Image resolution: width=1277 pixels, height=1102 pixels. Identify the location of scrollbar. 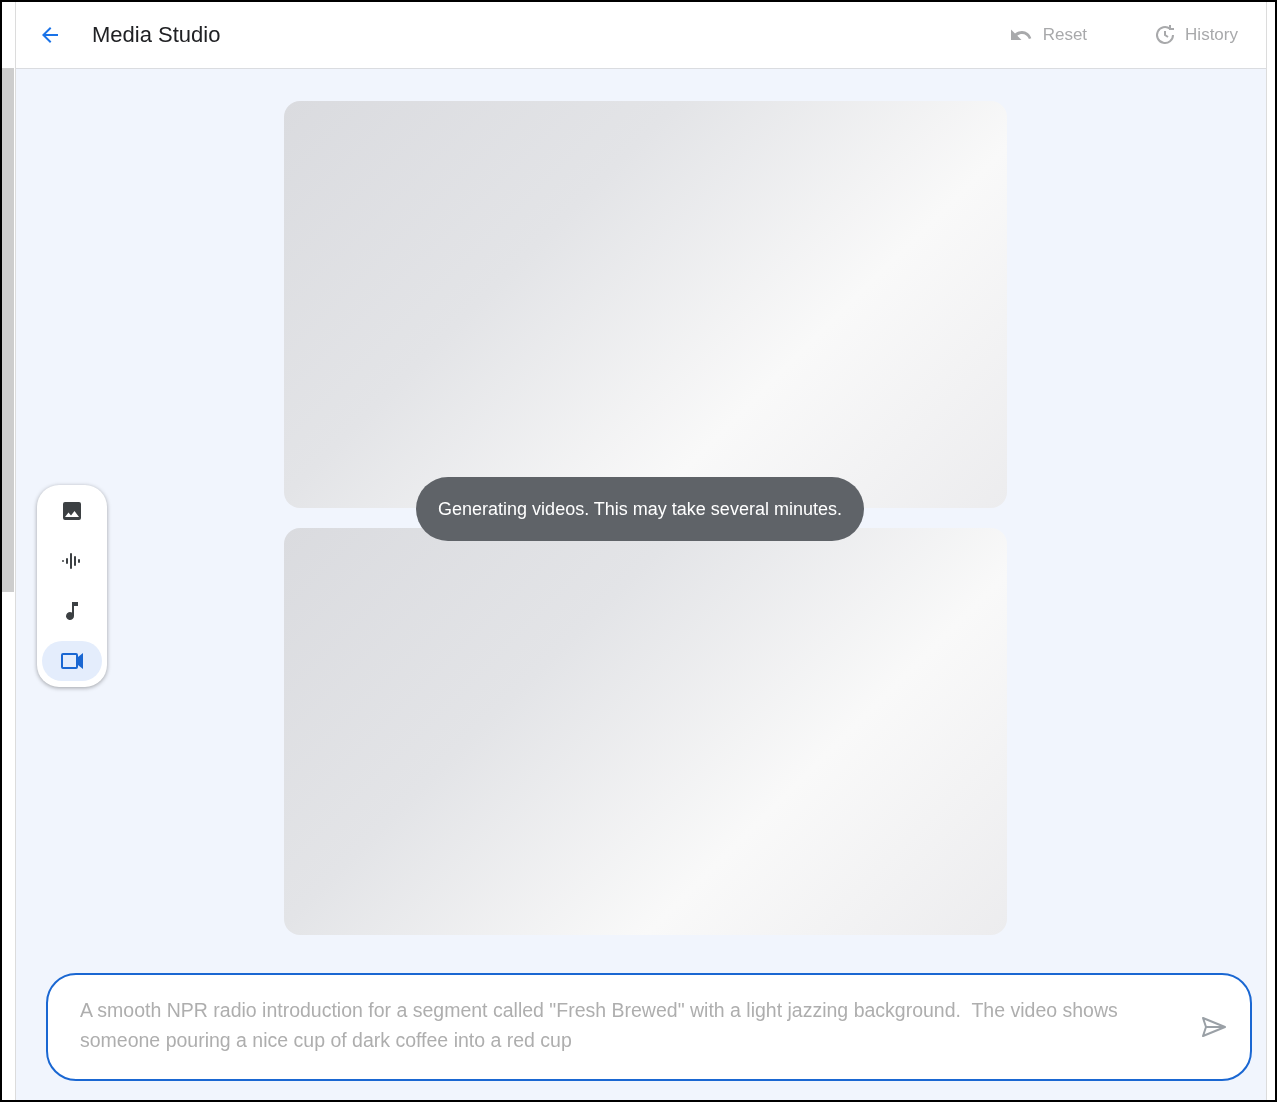
(8, 330).